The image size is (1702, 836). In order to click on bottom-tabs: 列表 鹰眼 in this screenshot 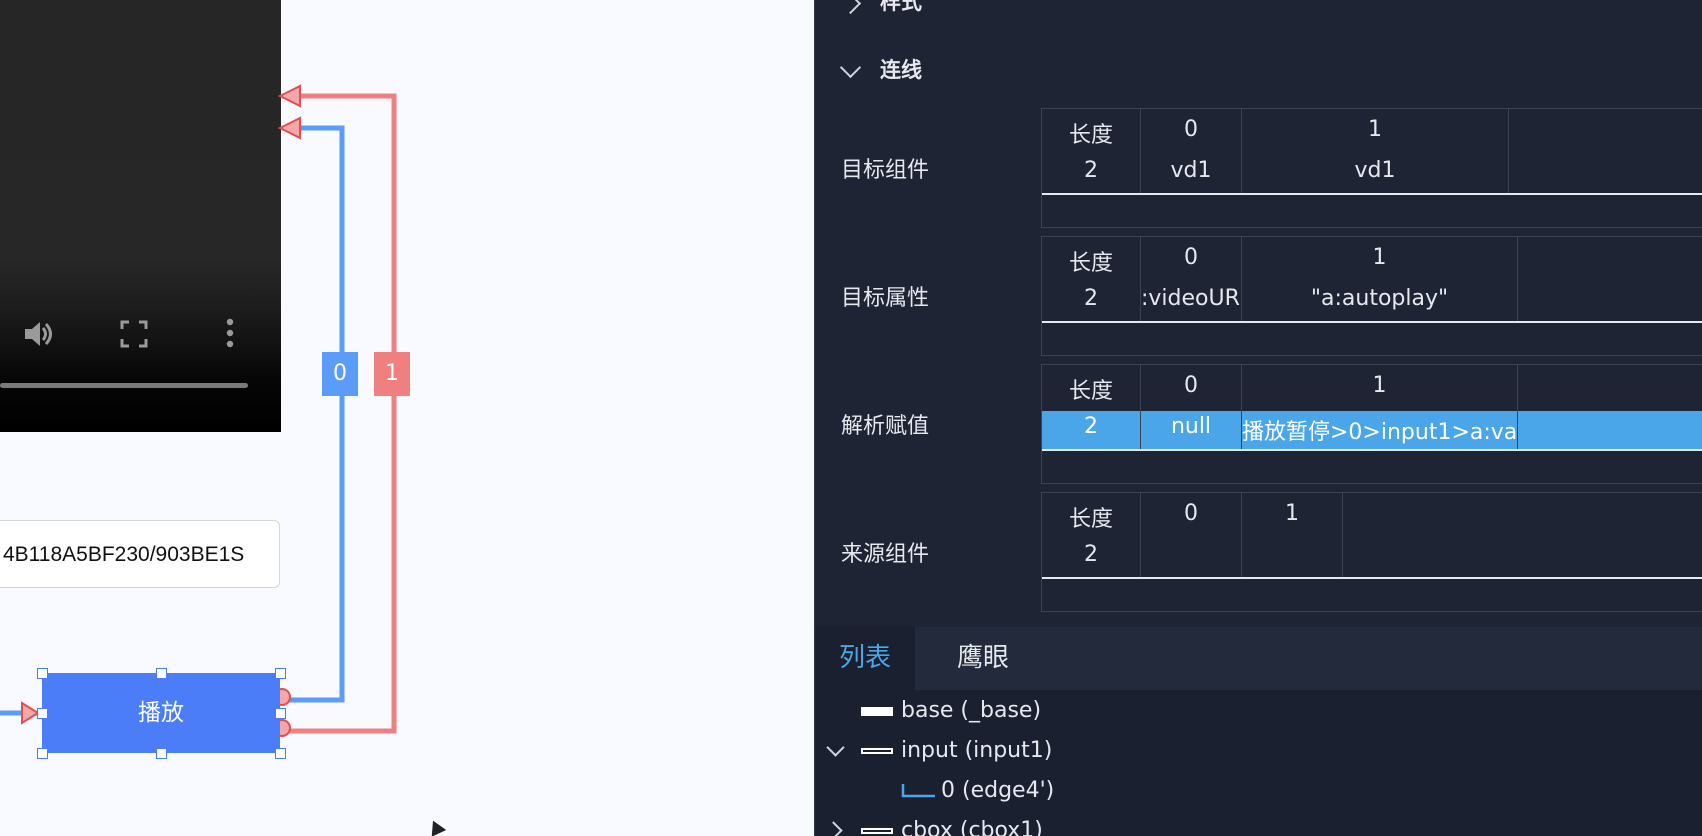, I will do `click(1258, 658)`.